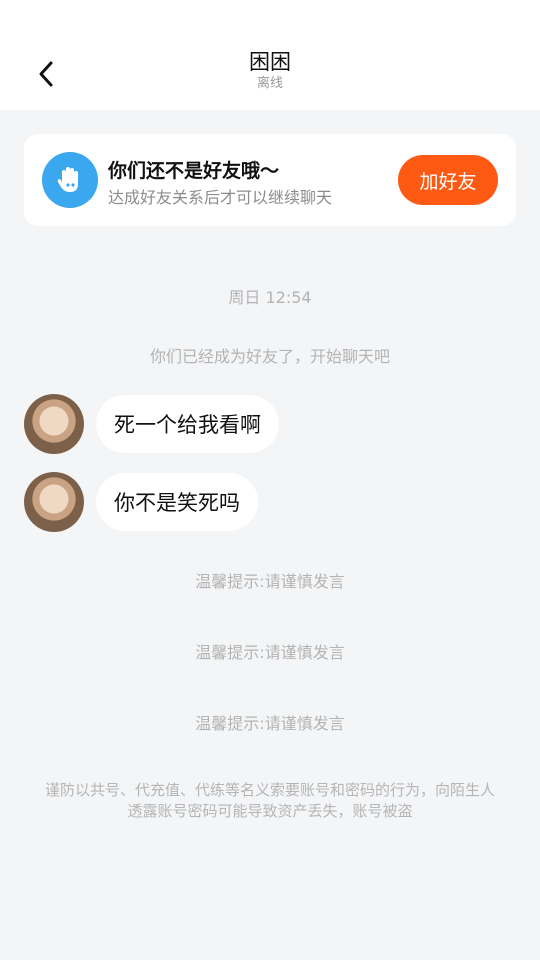 This screenshot has width=540, height=960. I want to click on top-bar: 困困 离线, so click(270, 55).